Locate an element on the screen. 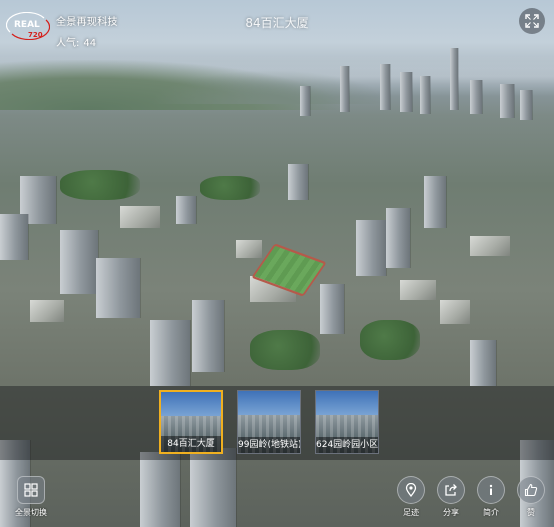 The image size is (554, 527). scene-thumbnail: 99园岭(地铁站) is located at coordinates (269, 422).